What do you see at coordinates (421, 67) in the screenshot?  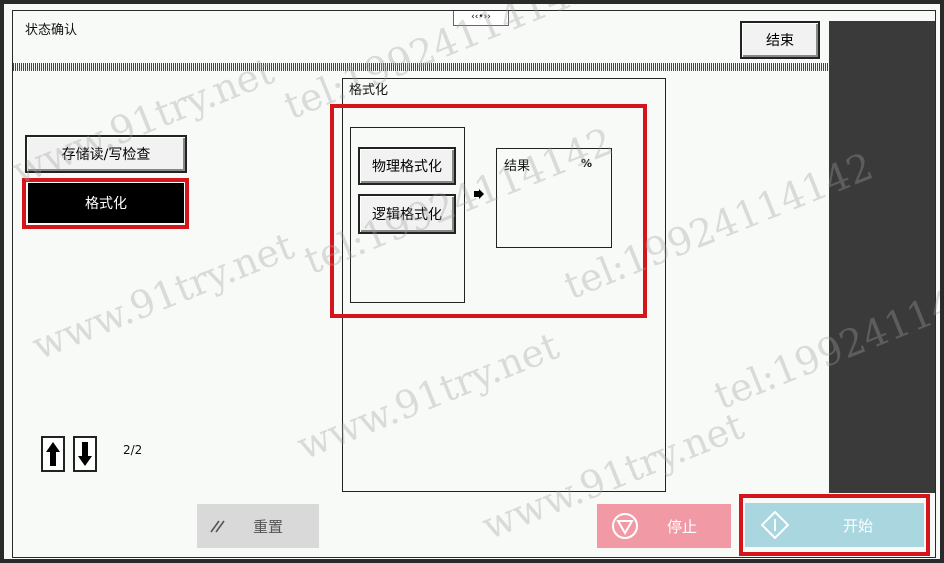 I see `header-divider` at bounding box center [421, 67].